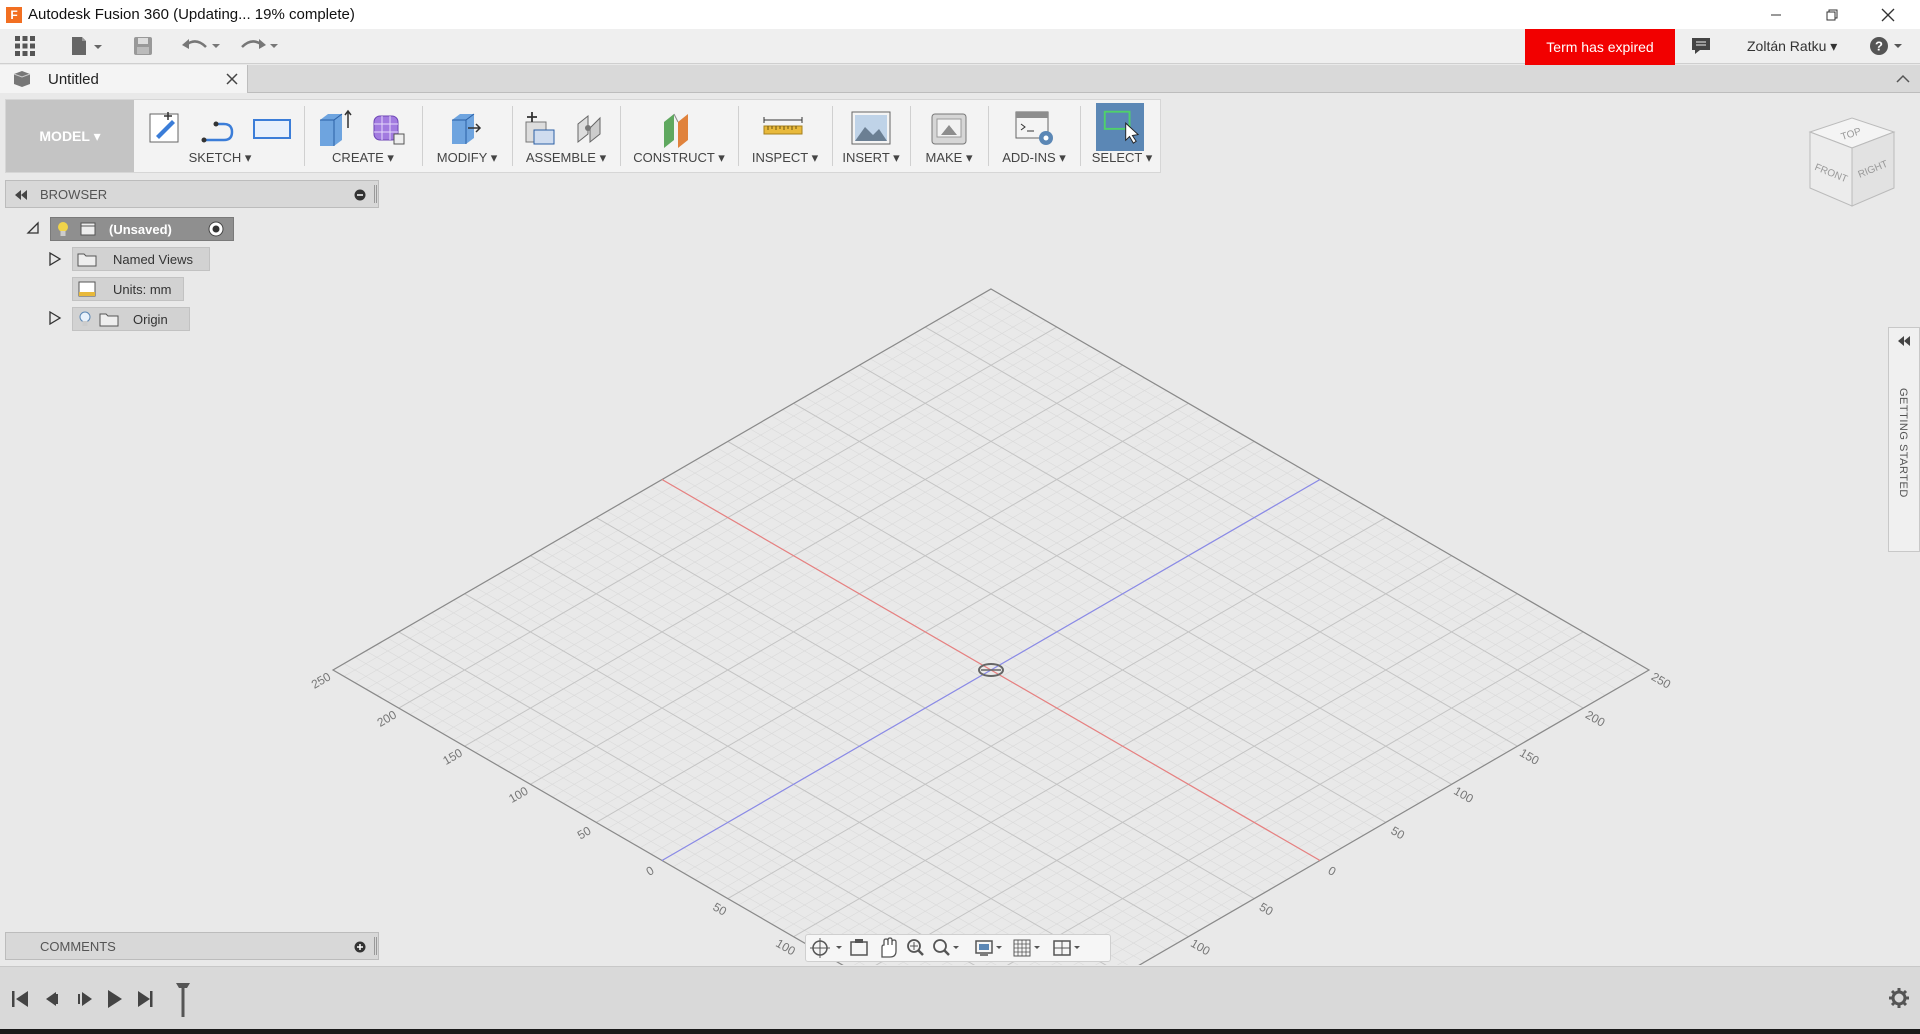 This screenshot has height=1034, width=1920. I want to click on sketch-group: SKETCH ▾, so click(220, 136).